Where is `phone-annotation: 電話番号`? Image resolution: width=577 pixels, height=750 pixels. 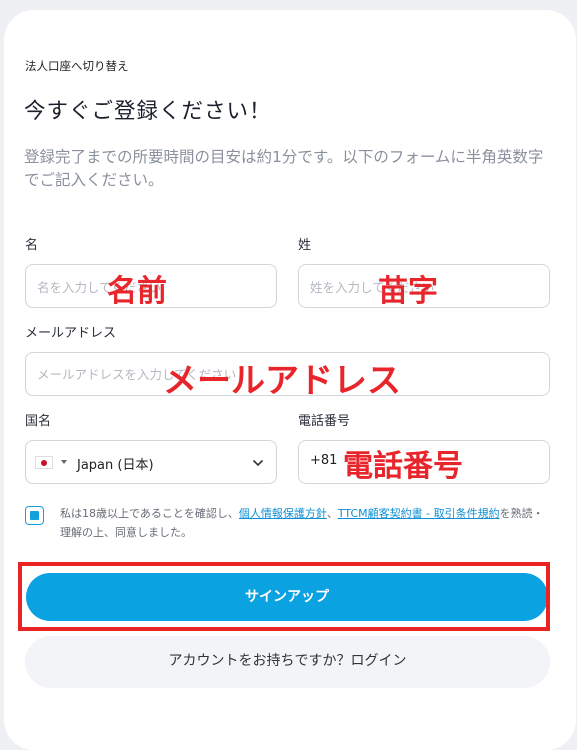
phone-annotation: 電話番号 is located at coordinates (403, 466).